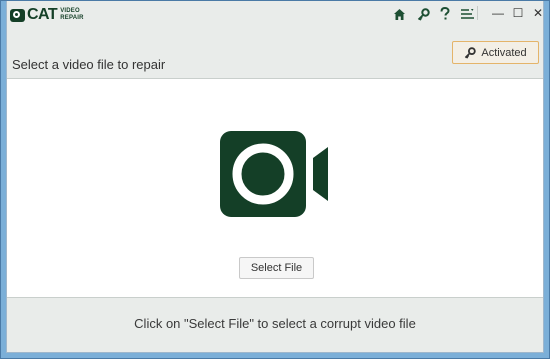 The image size is (550, 359). Describe the element at coordinates (399, 14) in the screenshot. I see `home-icon` at that location.